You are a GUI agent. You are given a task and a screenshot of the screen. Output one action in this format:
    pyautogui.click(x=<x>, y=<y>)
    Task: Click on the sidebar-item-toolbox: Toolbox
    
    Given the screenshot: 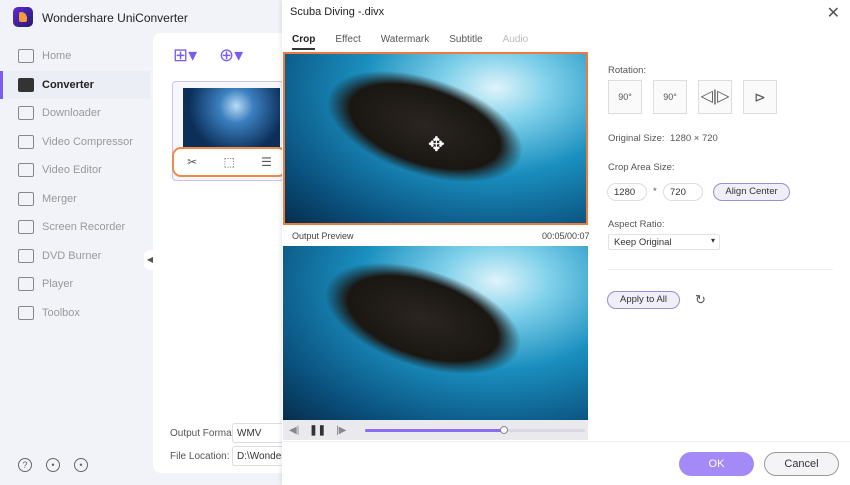 What is the action you would take?
    pyautogui.click(x=75, y=313)
    